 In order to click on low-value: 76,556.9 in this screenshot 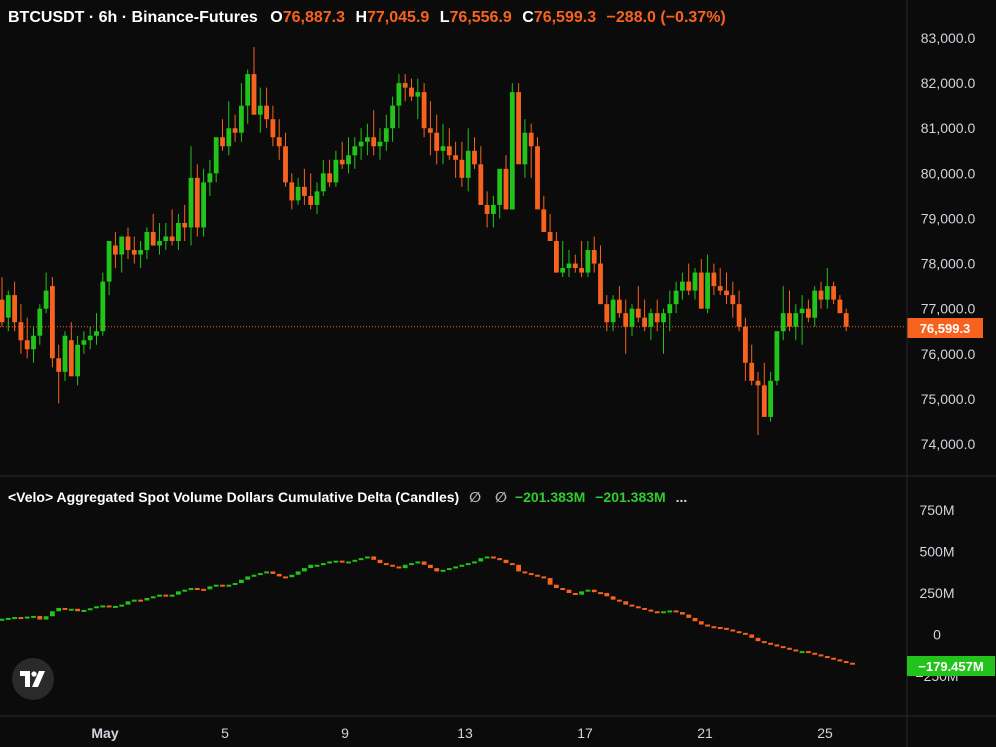, I will do `click(480, 17)`.